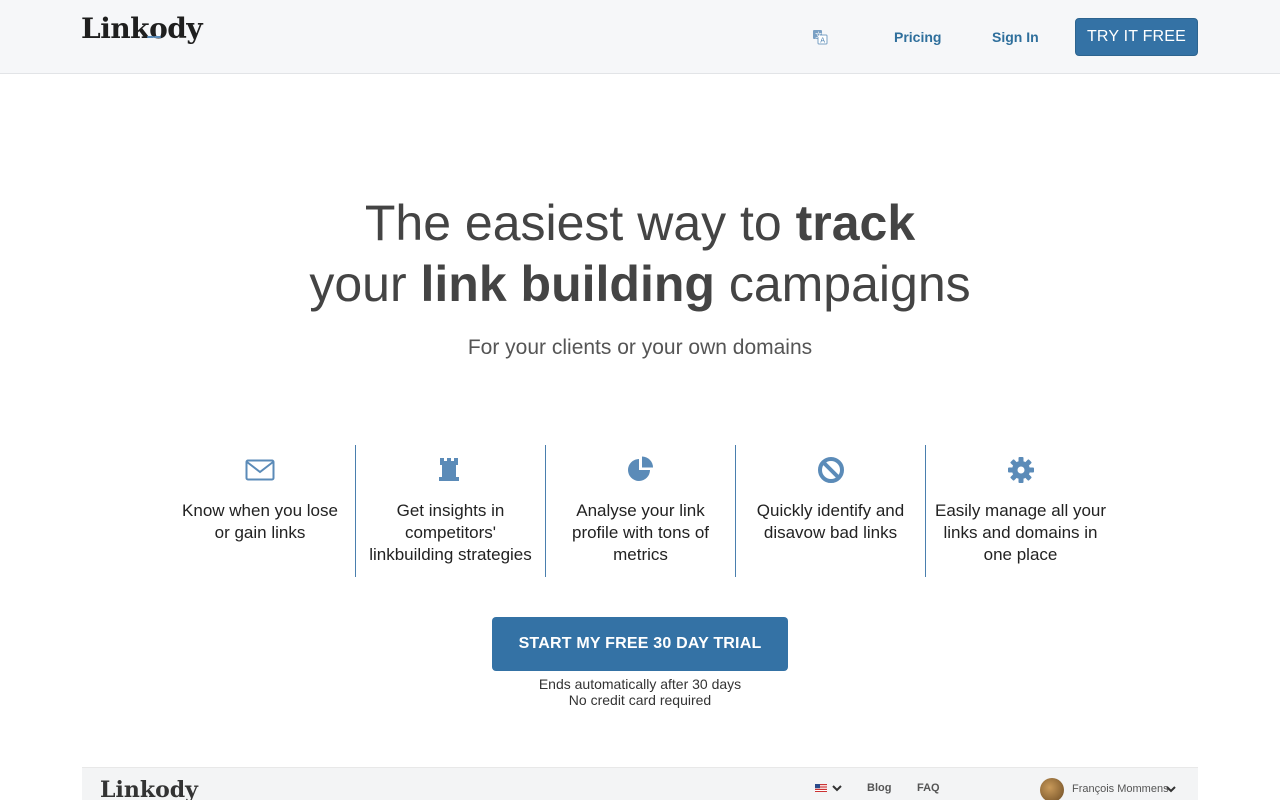 The width and height of the screenshot is (1280, 800). What do you see at coordinates (154, 37) in the screenshot?
I see `logo-link-mark-icon` at bounding box center [154, 37].